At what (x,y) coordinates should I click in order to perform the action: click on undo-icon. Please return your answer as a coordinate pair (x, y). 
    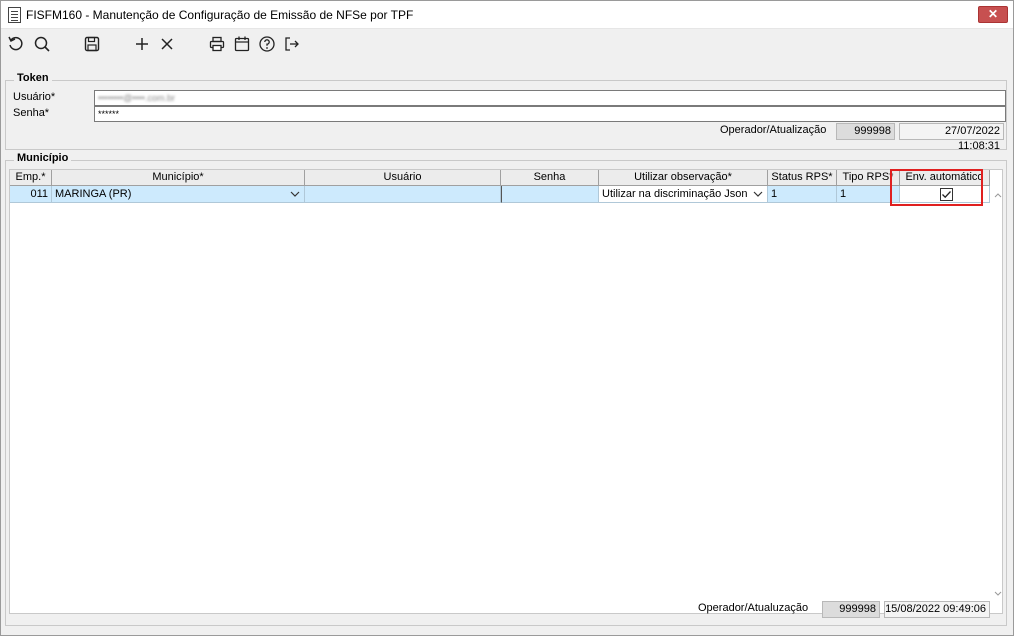
    Looking at the image, I should click on (15, 43).